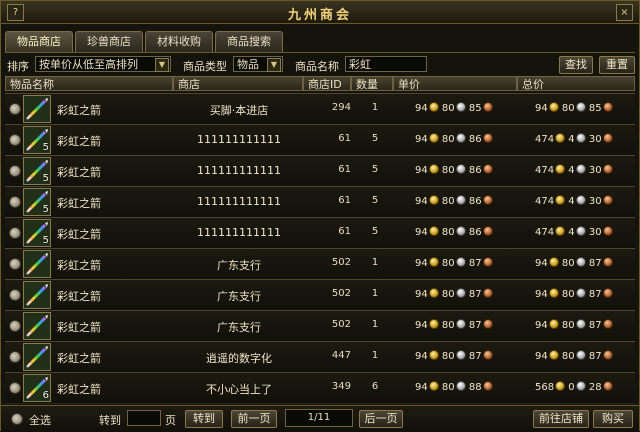  What do you see at coordinates (624, 12) in the screenshot?
I see `close-button: ×` at bounding box center [624, 12].